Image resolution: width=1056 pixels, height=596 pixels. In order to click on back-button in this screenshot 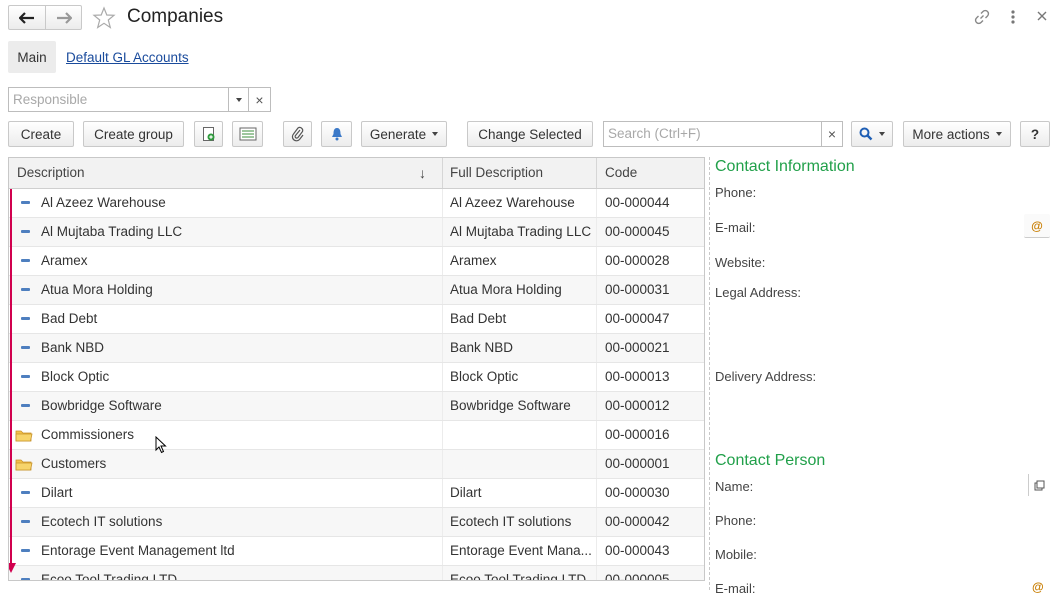, I will do `click(27, 17)`.